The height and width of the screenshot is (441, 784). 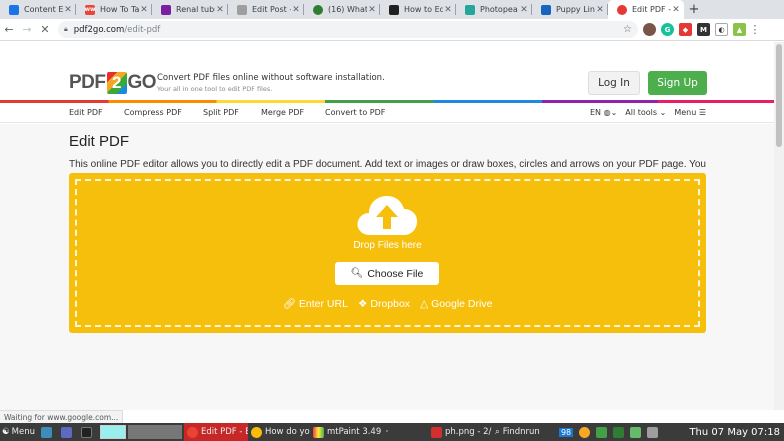 What do you see at coordinates (614, 83) in the screenshot?
I see `login-button: Log In` at bounding box center [614, 83].